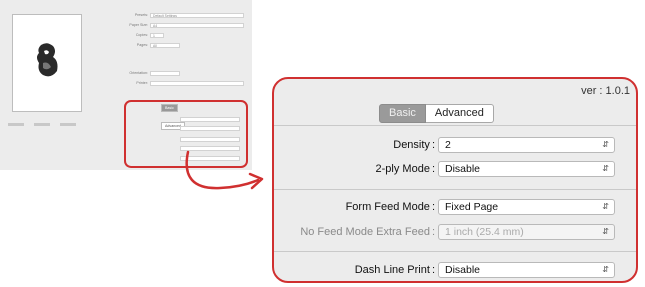 This screenshot has height=287, width=645. I want to click on zoom-arrow-icon, so click(224, 170).